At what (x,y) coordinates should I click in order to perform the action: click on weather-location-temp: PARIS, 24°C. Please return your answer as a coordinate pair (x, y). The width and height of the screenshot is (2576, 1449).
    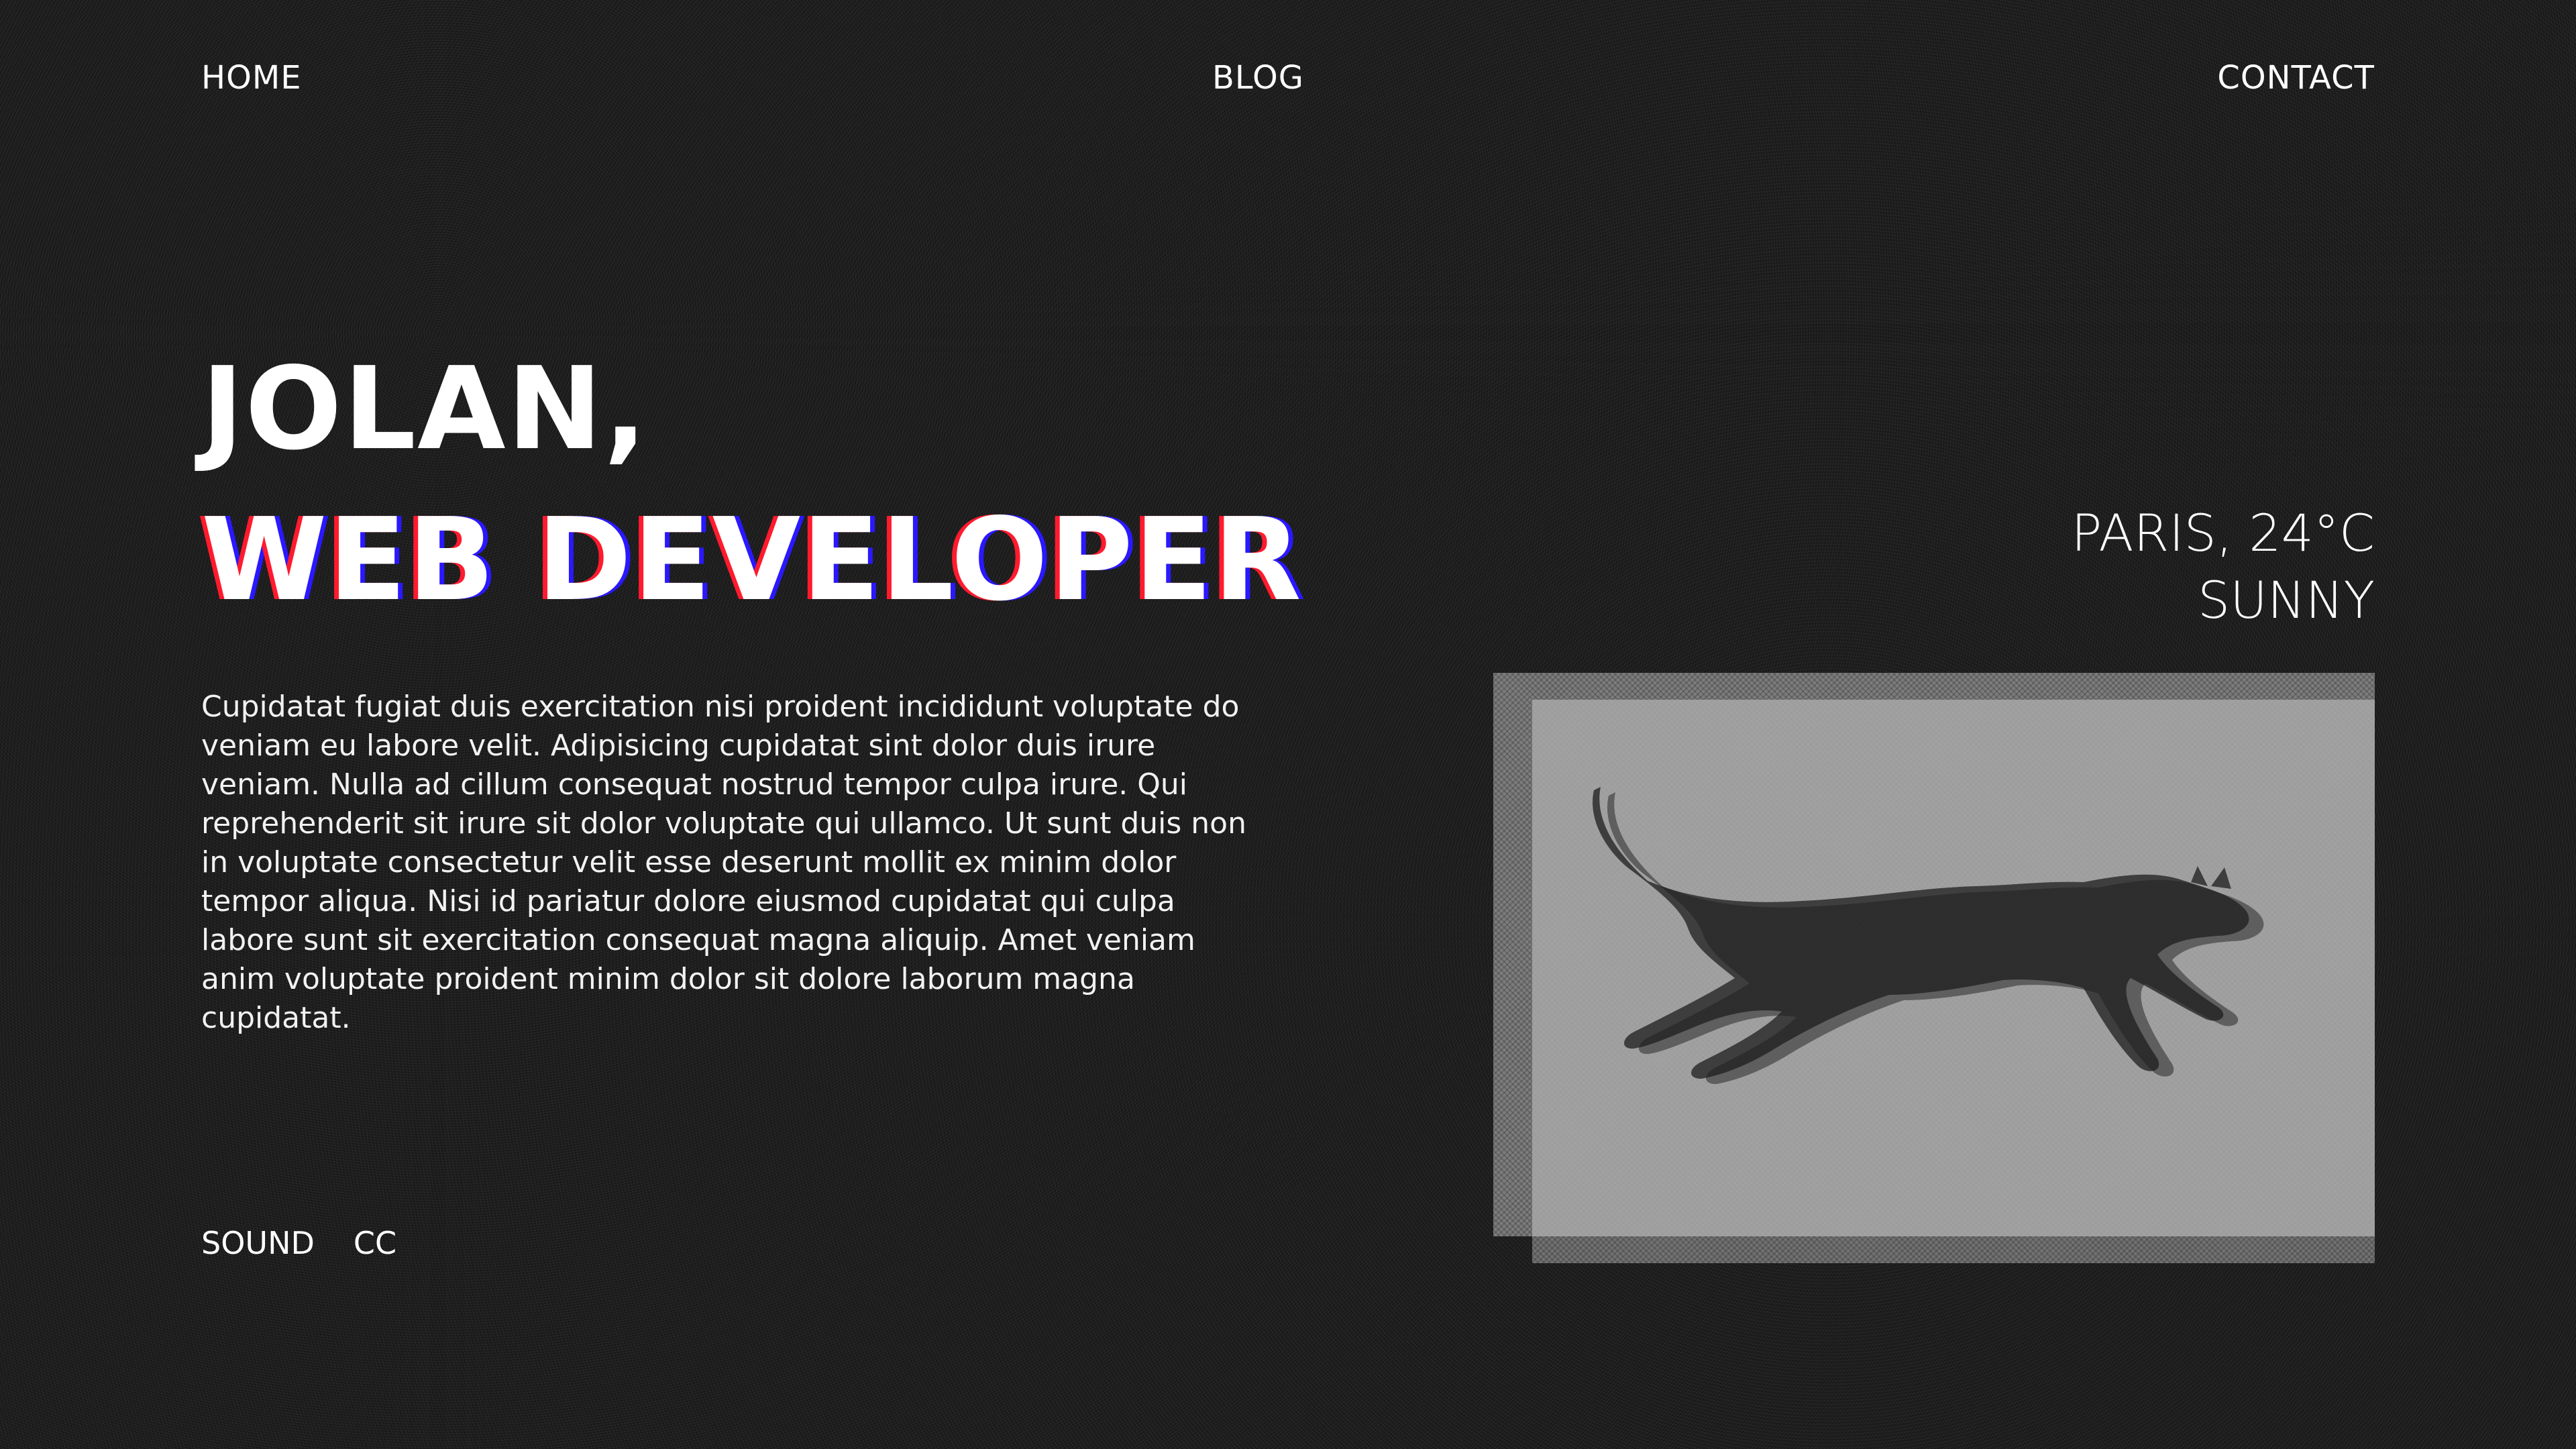
    Looking at the image, I should click on (2223, 533).